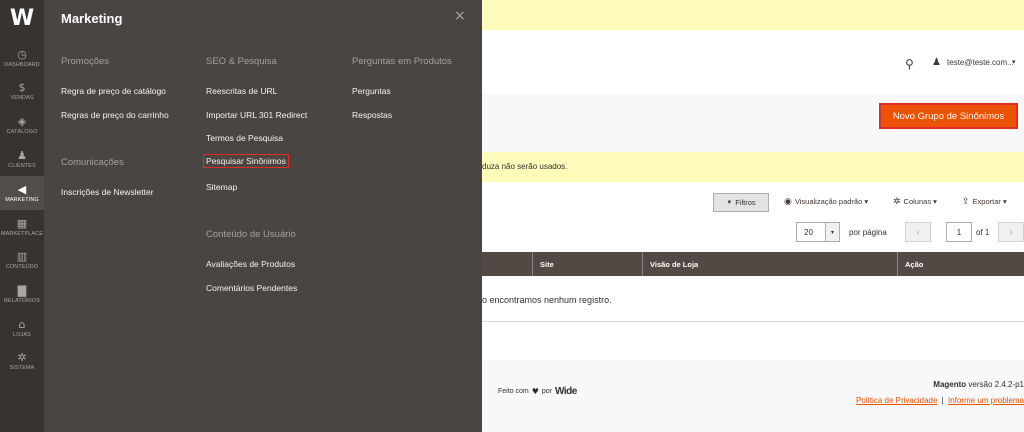  I want to click on filters-button: ▼ Filtros, so click(741, 202).